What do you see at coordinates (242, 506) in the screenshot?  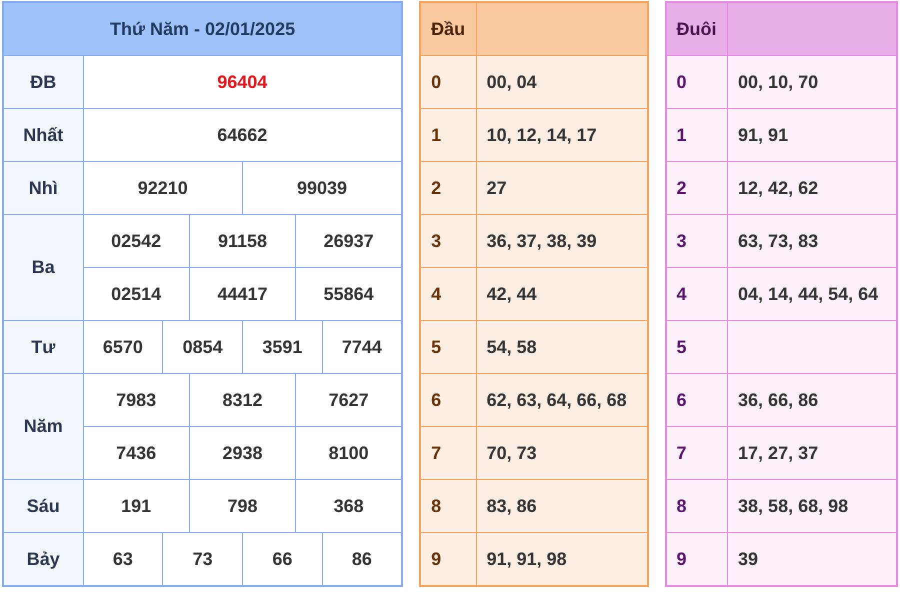 I see `prize-number: 798` at bounding box center [242, 506].